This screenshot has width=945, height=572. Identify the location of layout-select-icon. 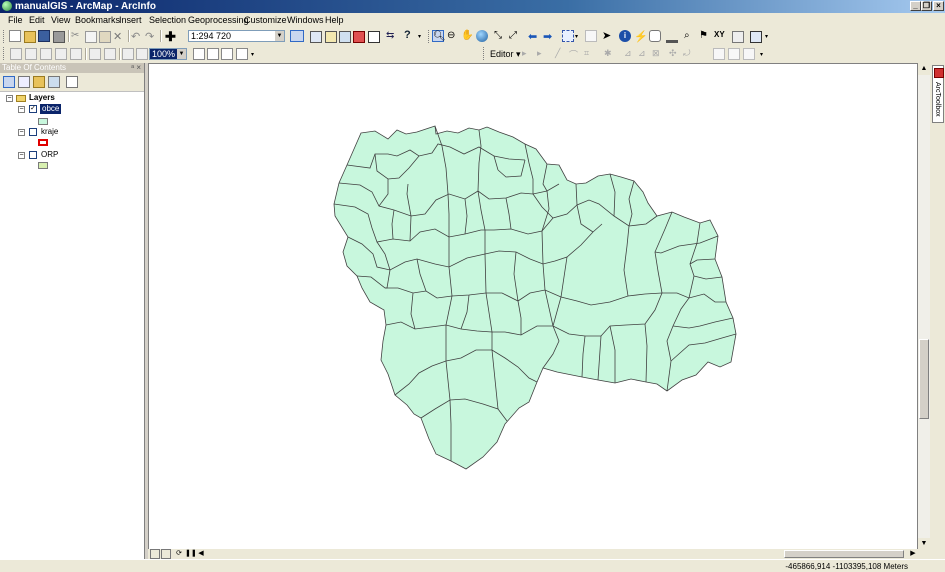
(16, 54).